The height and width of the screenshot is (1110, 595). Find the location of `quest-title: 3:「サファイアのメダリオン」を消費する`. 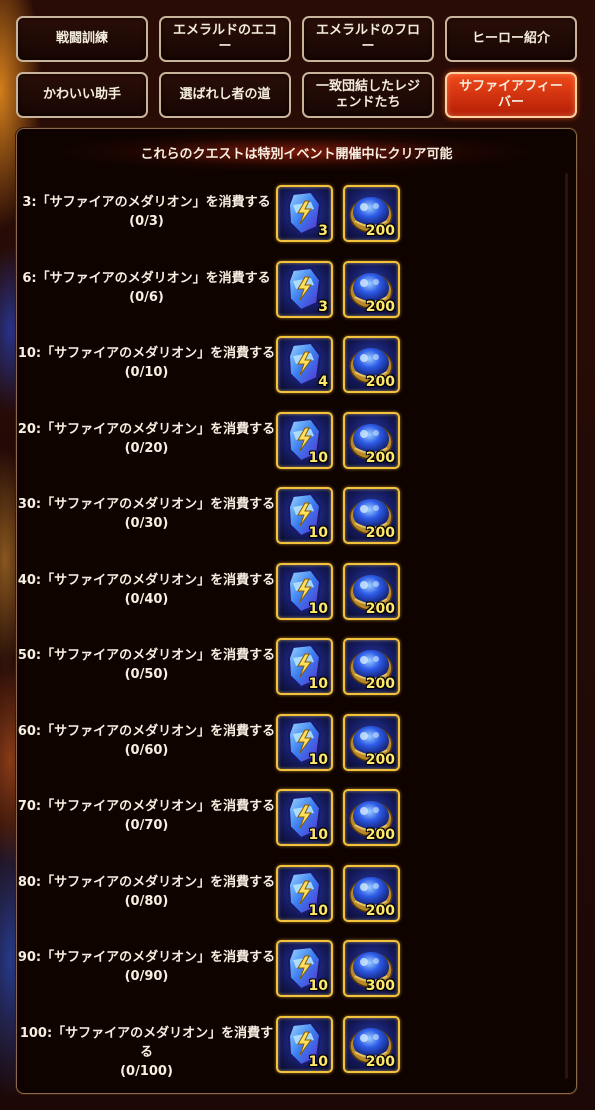

quest-title: 3:「サファイアのメダリオン」を消費する is located at coordinates (146, 202).